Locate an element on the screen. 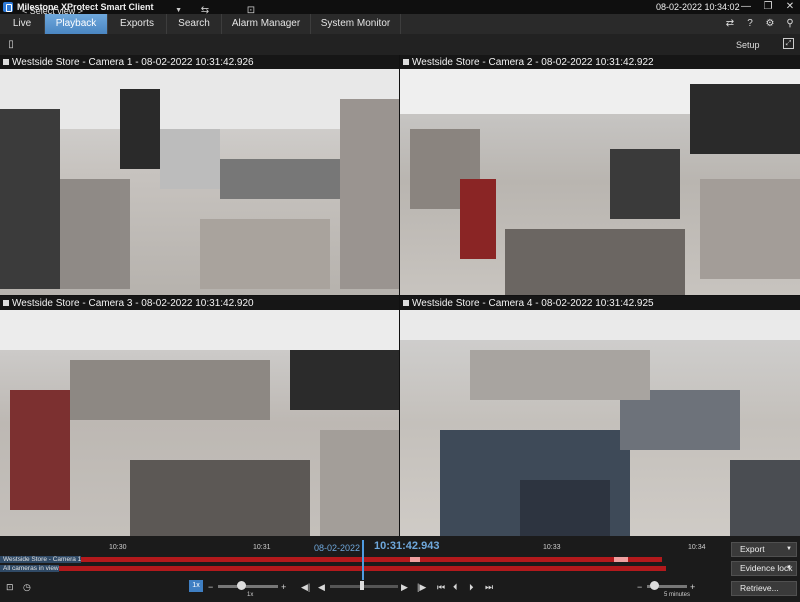 This screenshot has height=602, width=800. speed-slider is located at coordinates (248, 586).